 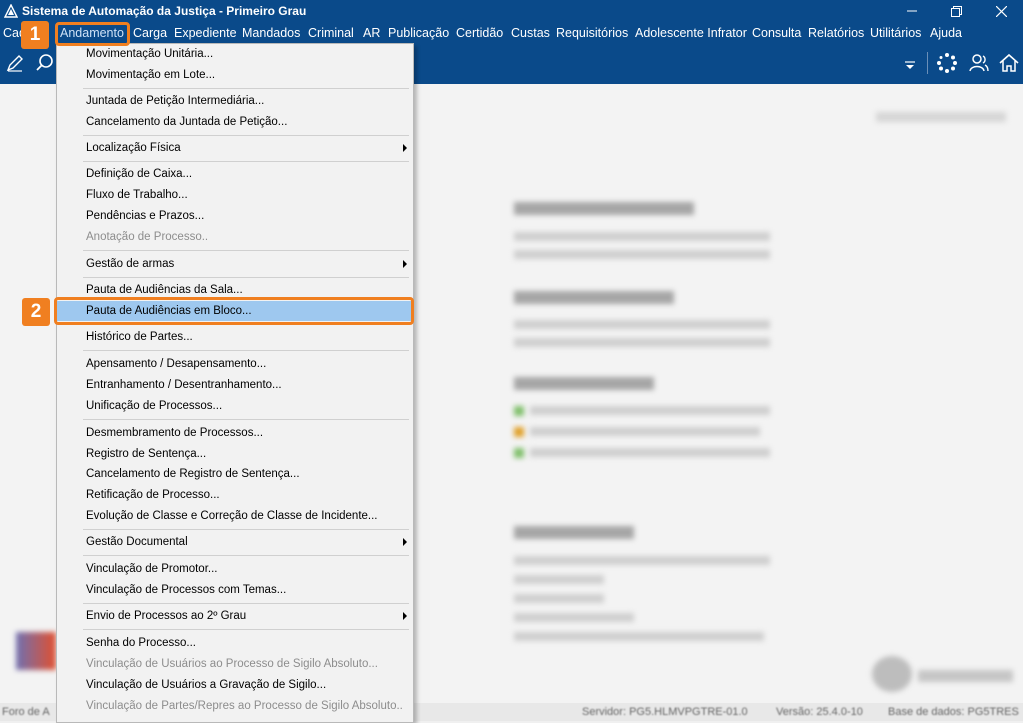 What do you see at coordinates (271, 33) in the screenshot?
I see `menu-mandados: Mandados` at bounding box center [271, 33].